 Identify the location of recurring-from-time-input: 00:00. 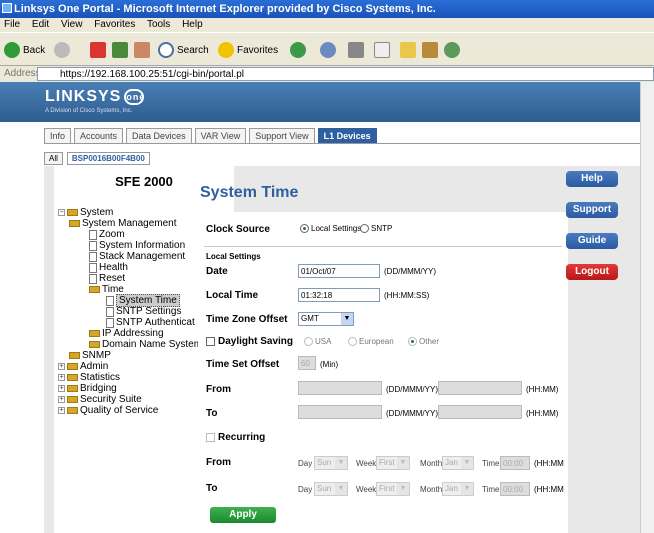
(515, 463).